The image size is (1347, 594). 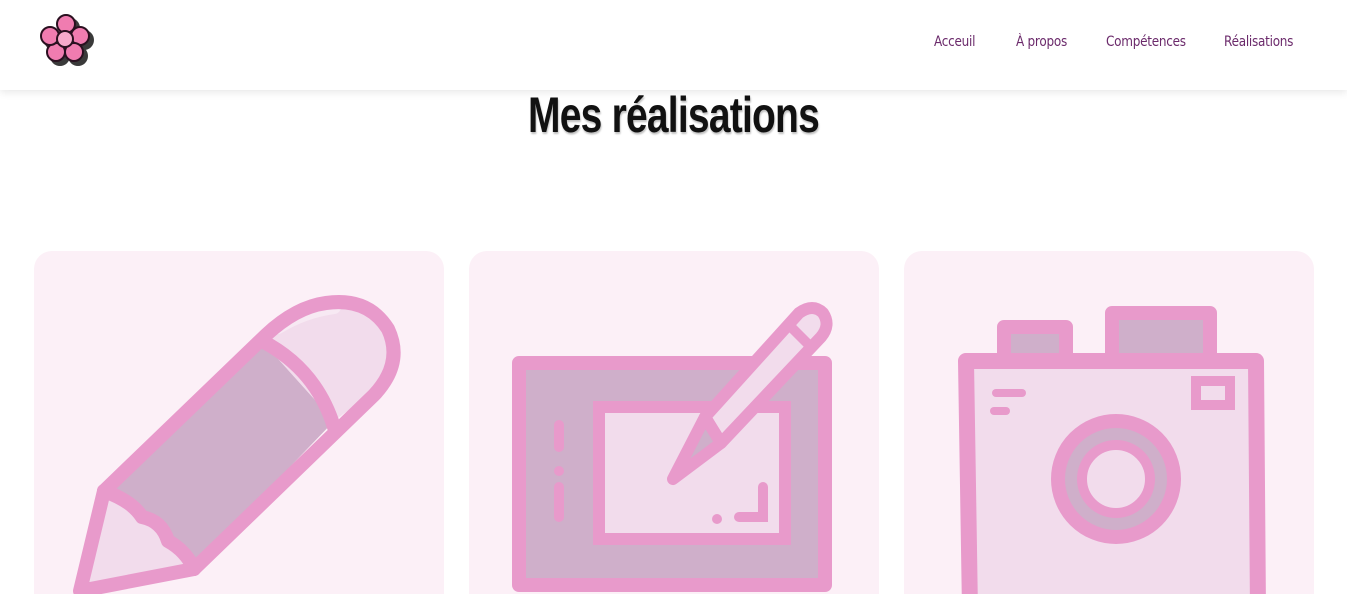 What do you see at coordinates (1146, 42) in the screenshot?
I see `nav-link-competences: Compétences` at bounding box center [1146, 42].